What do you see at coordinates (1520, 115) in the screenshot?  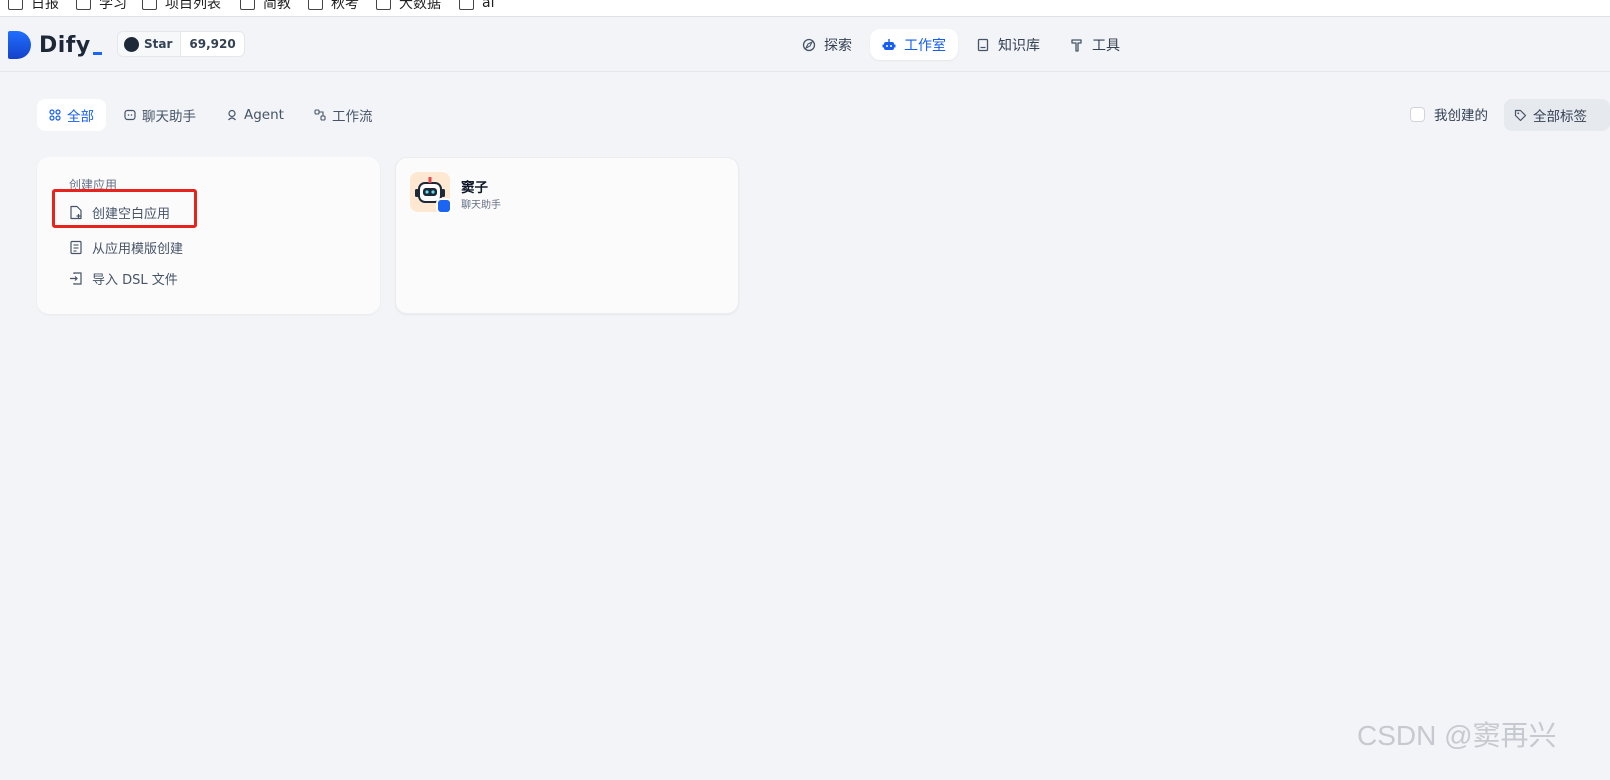 I see `tag-icon` at bounding box center [1520, 115].